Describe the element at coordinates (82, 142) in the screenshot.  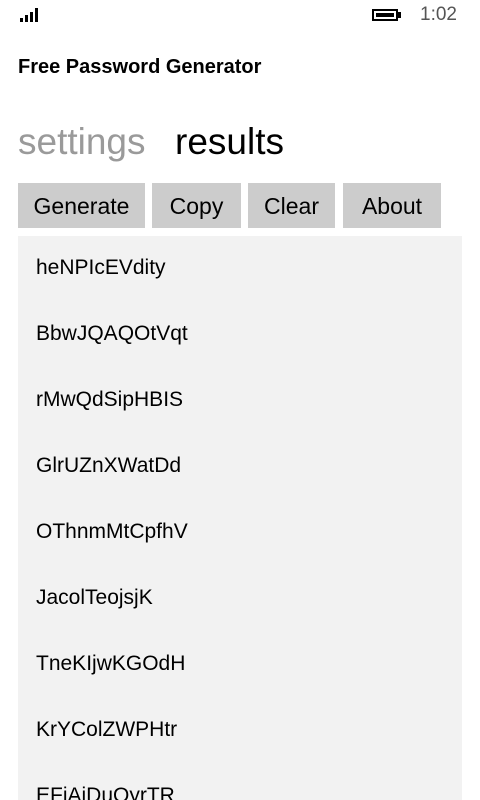
I see `tab-settings: settings` at that location.